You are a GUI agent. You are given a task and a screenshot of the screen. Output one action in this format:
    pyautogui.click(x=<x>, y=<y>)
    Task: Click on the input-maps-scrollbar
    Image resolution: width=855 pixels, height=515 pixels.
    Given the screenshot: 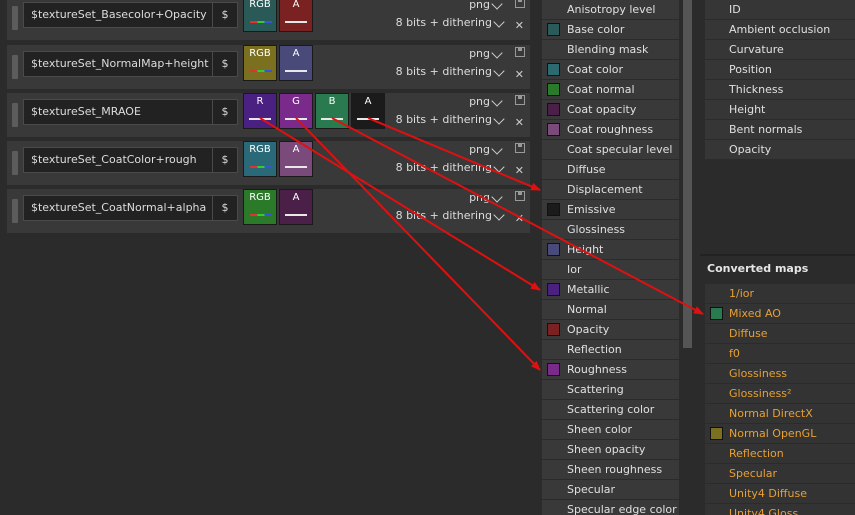 What is the action you would take?
    pyautogui.click(x=687, y=174)
    